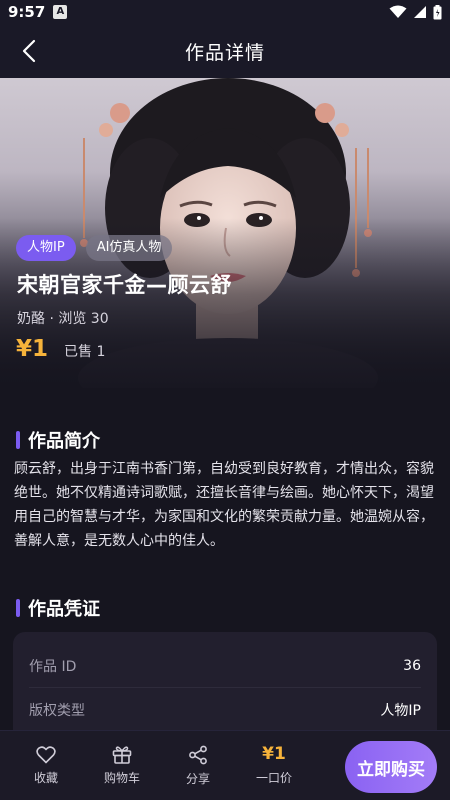 The height and width of the screenshot is (800, 450). What do you see at coordinates (274, 754) in the screenshot?
I see `bottom-price: ¥1` at bounding box center [274, 754].